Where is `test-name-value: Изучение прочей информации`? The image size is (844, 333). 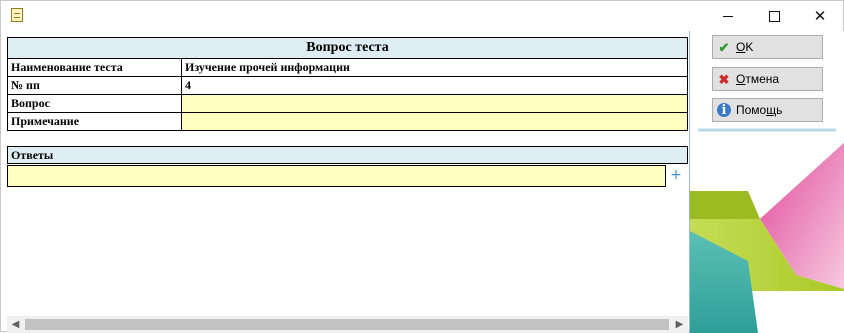
test-name-value: Изучение прочей информации is located at coordinates (434, 67).